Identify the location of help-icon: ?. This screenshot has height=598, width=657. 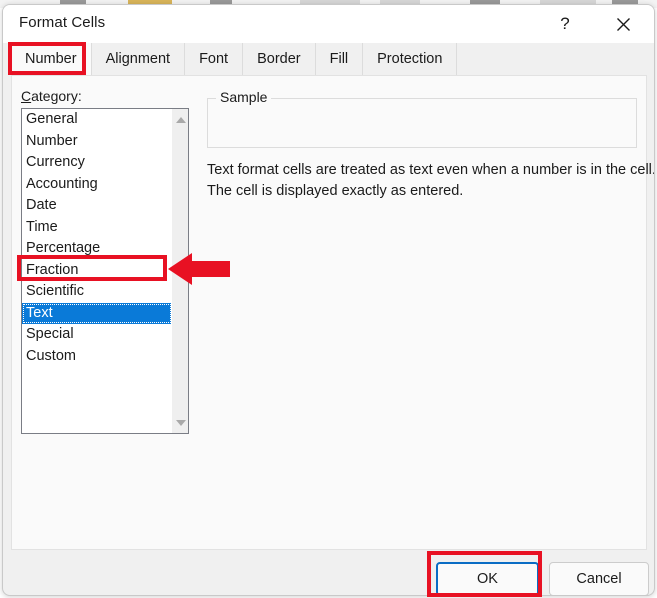
(565, 24).